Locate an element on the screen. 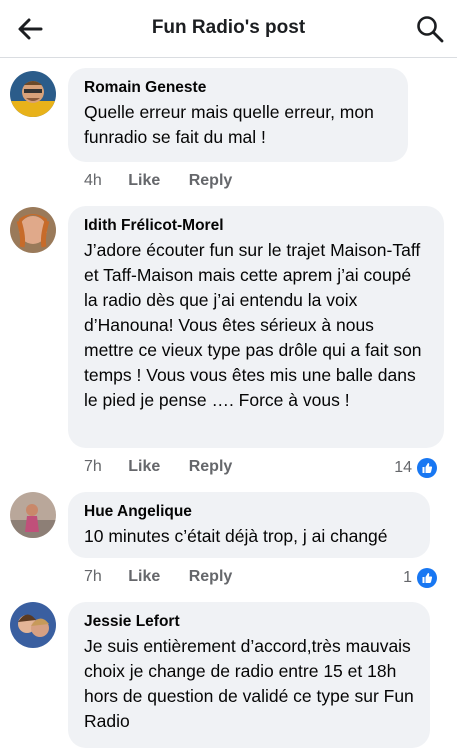 Image resolution: width=457 pixels, height=750 pixels. reaction-count: 1 is located at coordinates (407, 577).